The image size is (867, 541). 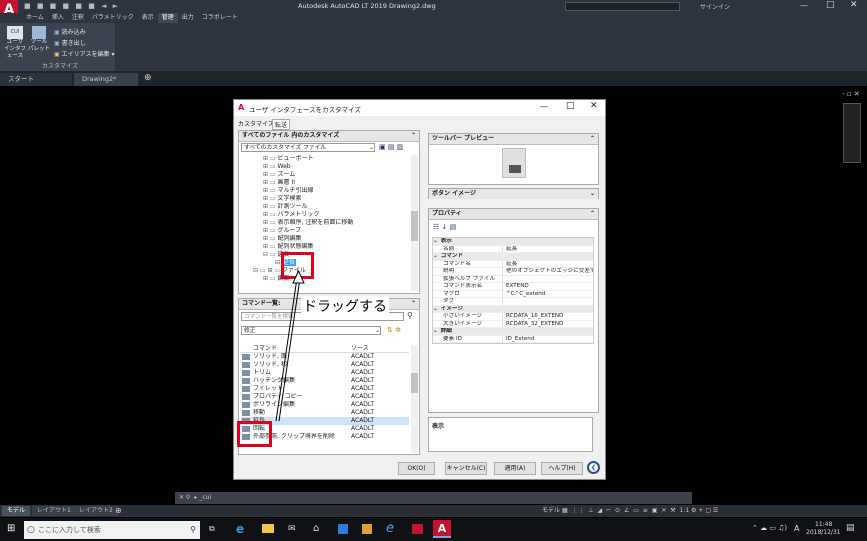 What do you see at coordinates (205, 497) in the screenshot?
I see `command-text: _cui` at bounding box center [205, 497].